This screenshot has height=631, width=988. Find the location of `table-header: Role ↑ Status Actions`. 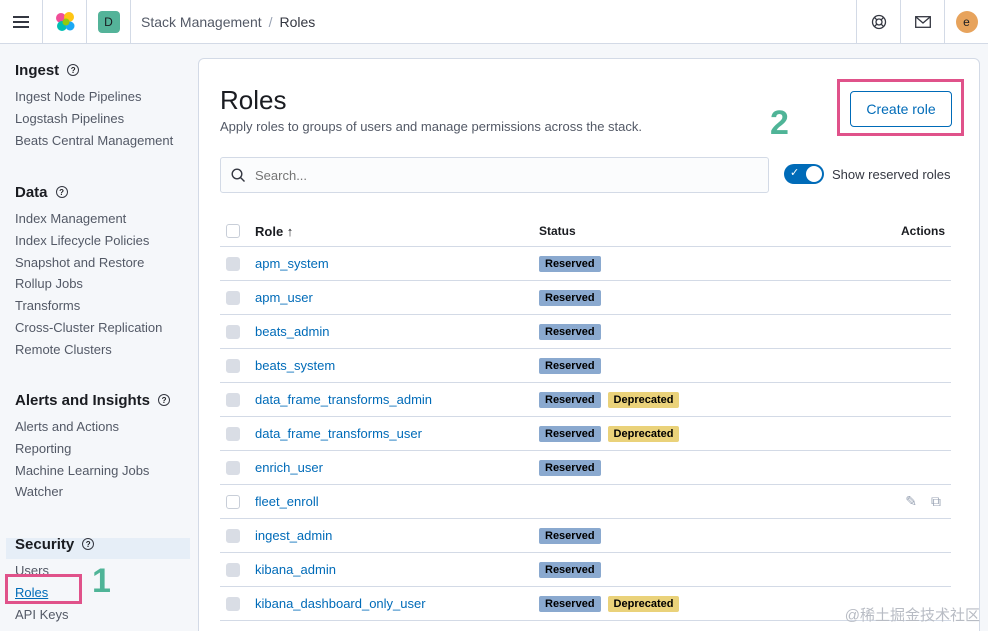

table-header: Role ↑ Status Actions is located at coordinates (585, 231).